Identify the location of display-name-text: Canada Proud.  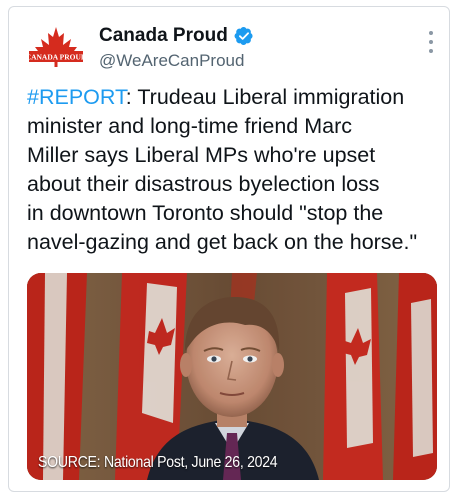
(163, 36).